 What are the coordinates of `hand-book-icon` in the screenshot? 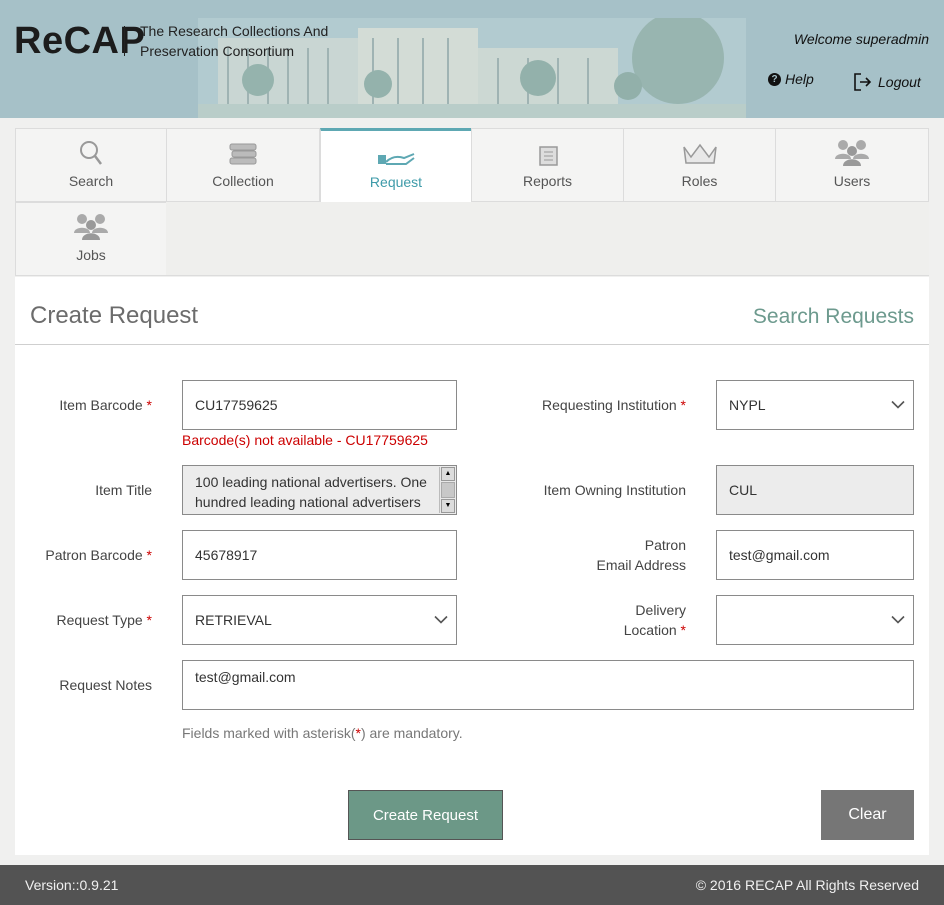 It's located at (396, 159).